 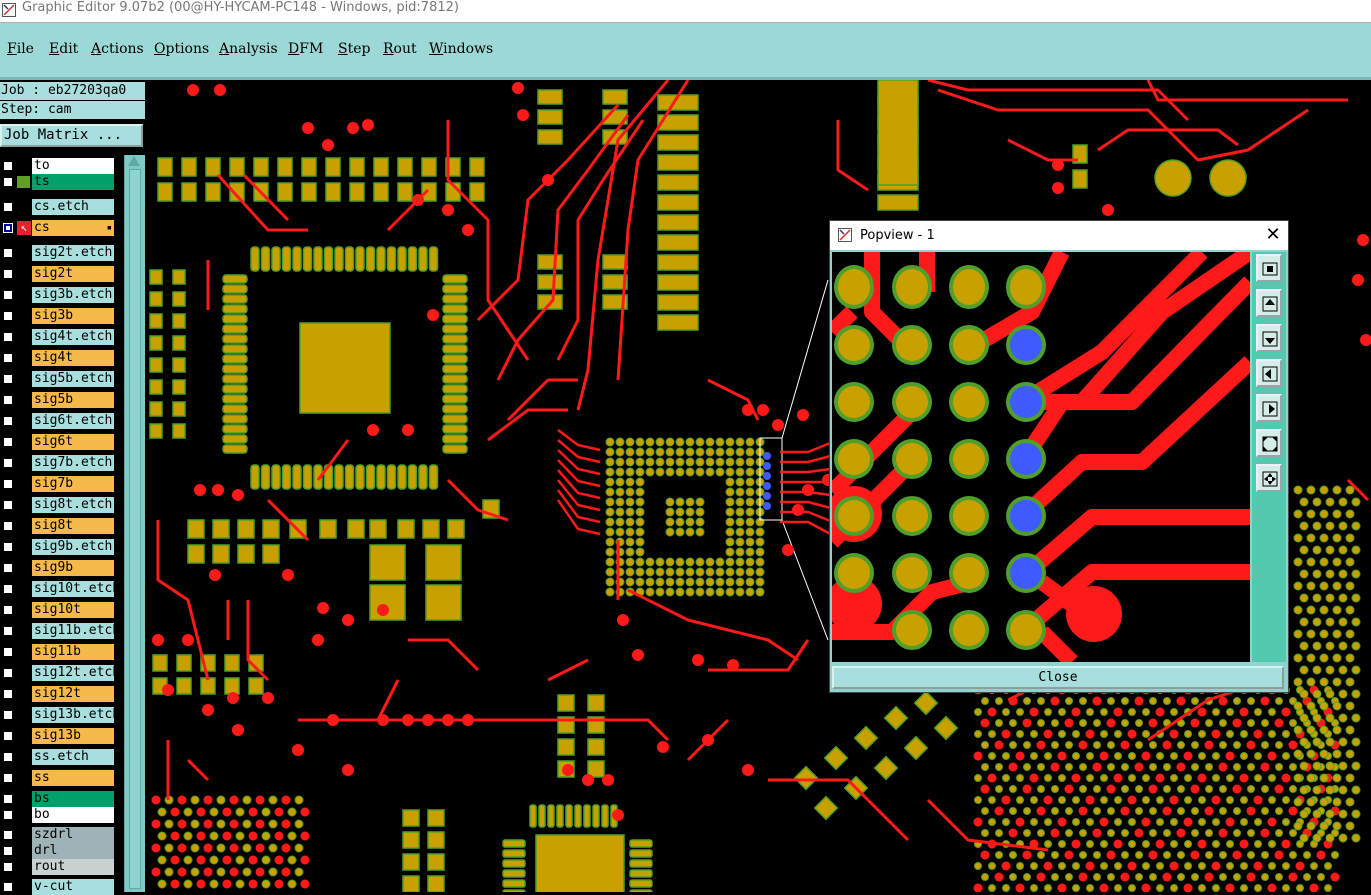 I want to click on layer-name: sig11b, so click(x=73, y=652).